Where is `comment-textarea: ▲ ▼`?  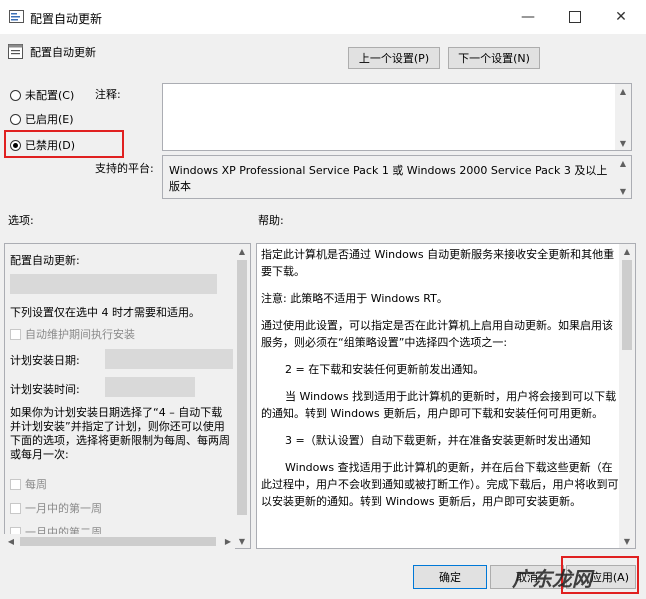
comment-textarea: ▲ ▼ is located at coordinates (397, 117).